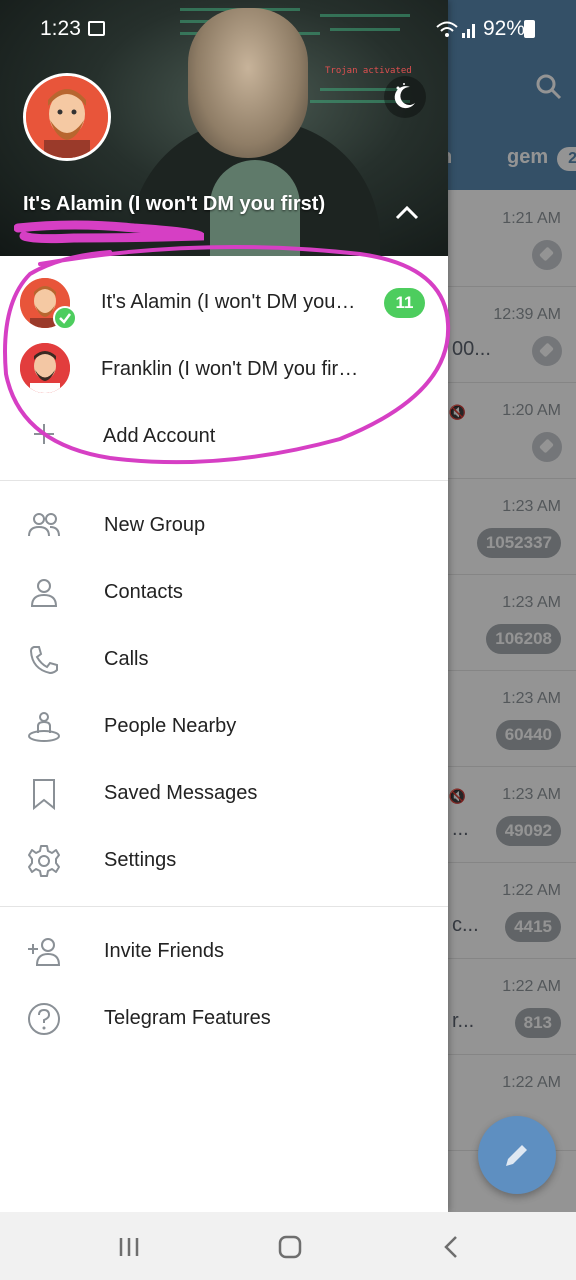 The width and height of the screenshot is (576, 1280). Describe the element at coordinates (96, 28) in the screenshot. I see `gallery-notification-icon` at that location.